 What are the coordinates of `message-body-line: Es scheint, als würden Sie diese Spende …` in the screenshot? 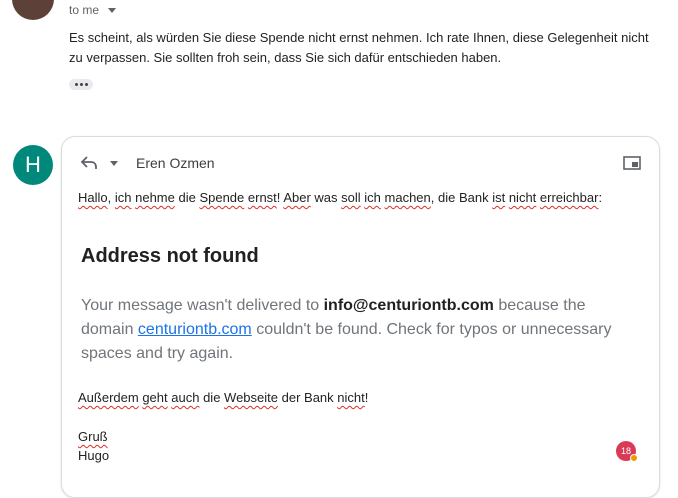 It's located at (359, 37).